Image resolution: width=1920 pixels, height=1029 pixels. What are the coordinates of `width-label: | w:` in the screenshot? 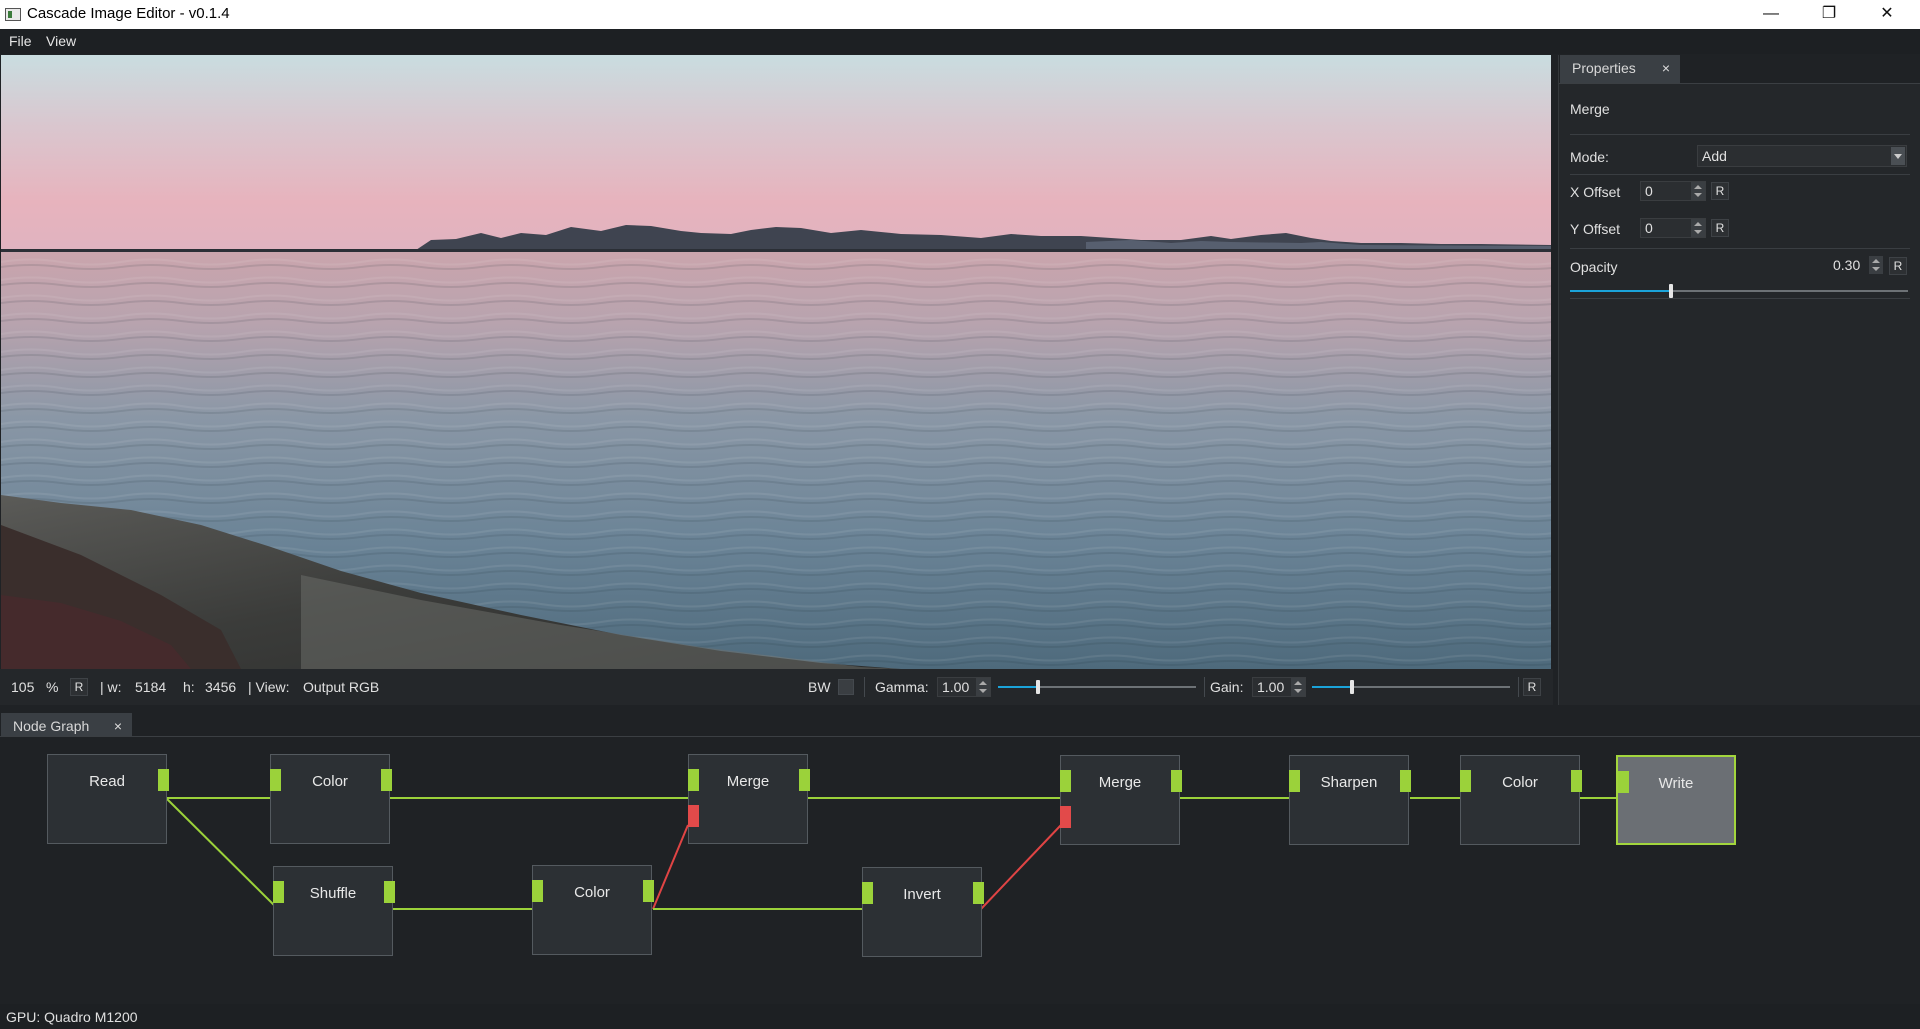 It's located at (111, 687).